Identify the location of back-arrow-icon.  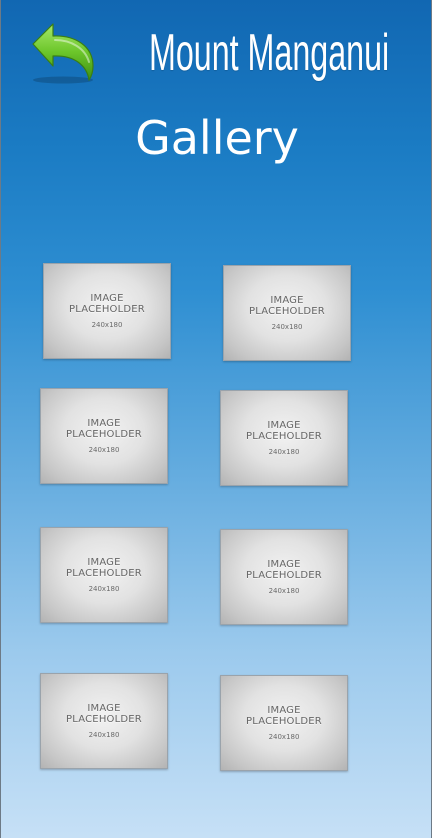
(63, 53).